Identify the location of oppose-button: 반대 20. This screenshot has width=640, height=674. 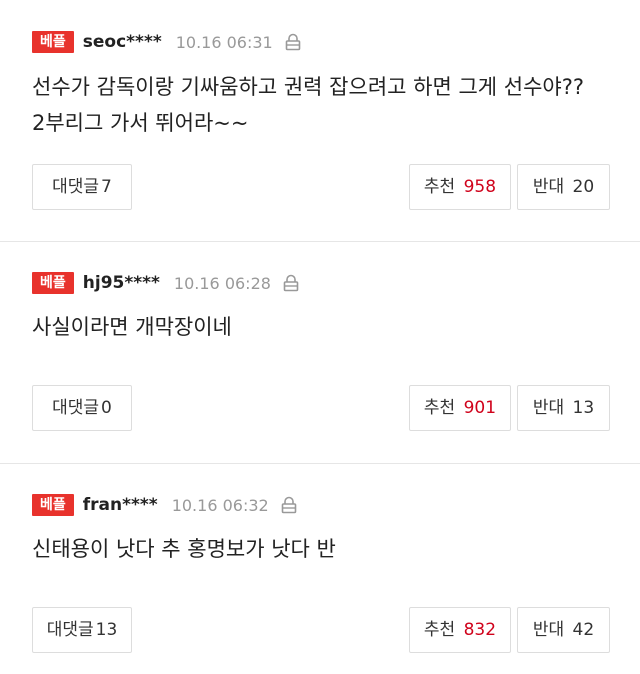
(563, 187).